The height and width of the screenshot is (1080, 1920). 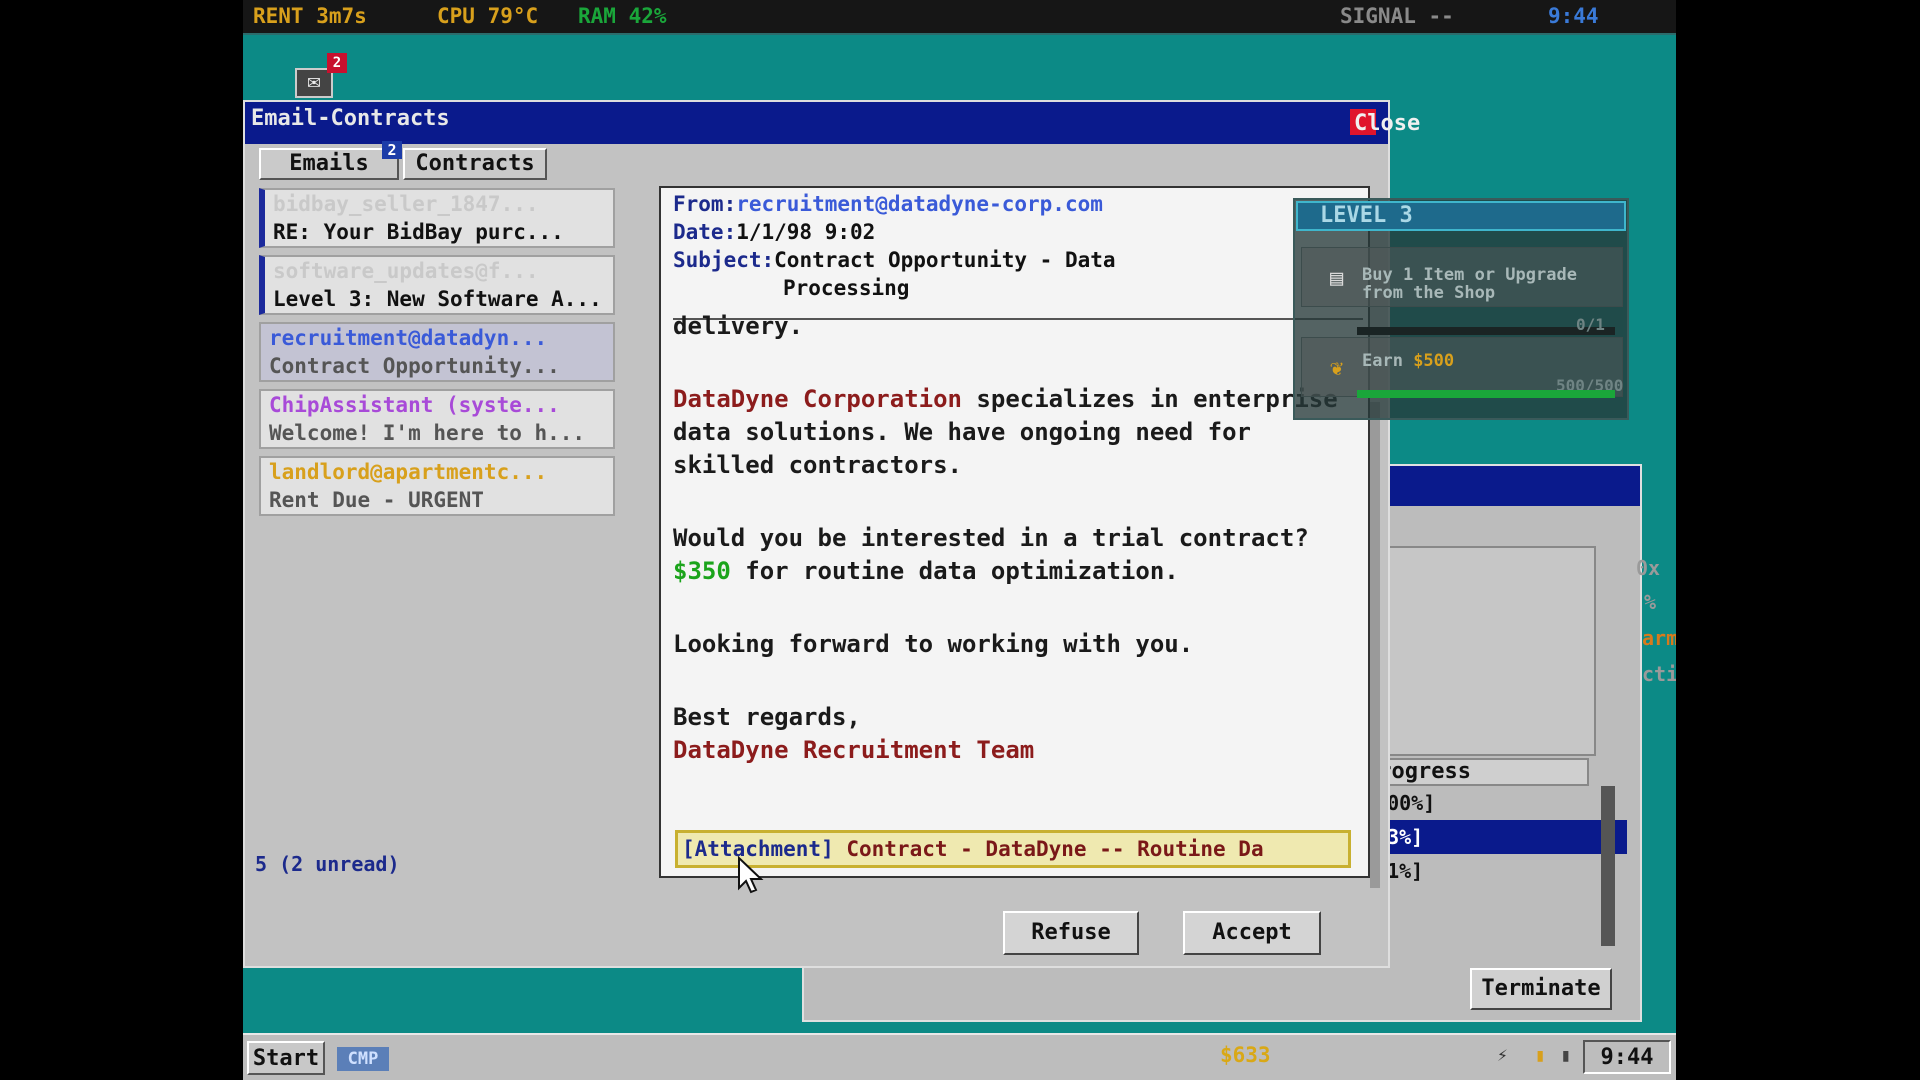 What do you see at coordinates (705, 204) in the screenshot?
I see `from-label: From:` at bounding box center [705, 204].